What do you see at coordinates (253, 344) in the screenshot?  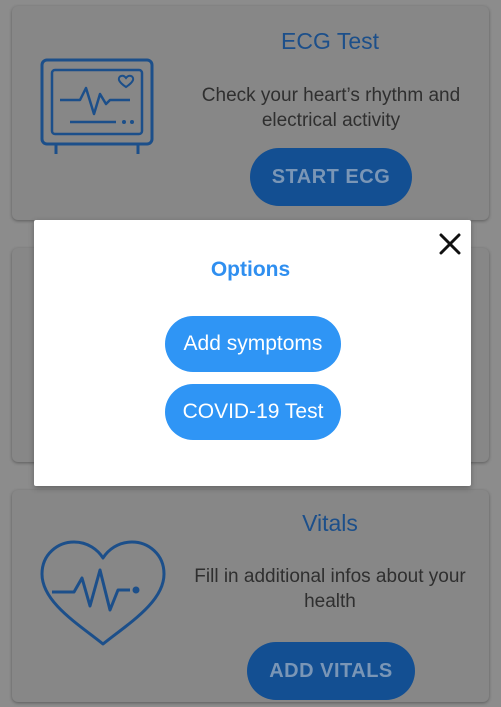 I see `add-symptoms-button: Add symptoms` at bounding box center [253, 344].